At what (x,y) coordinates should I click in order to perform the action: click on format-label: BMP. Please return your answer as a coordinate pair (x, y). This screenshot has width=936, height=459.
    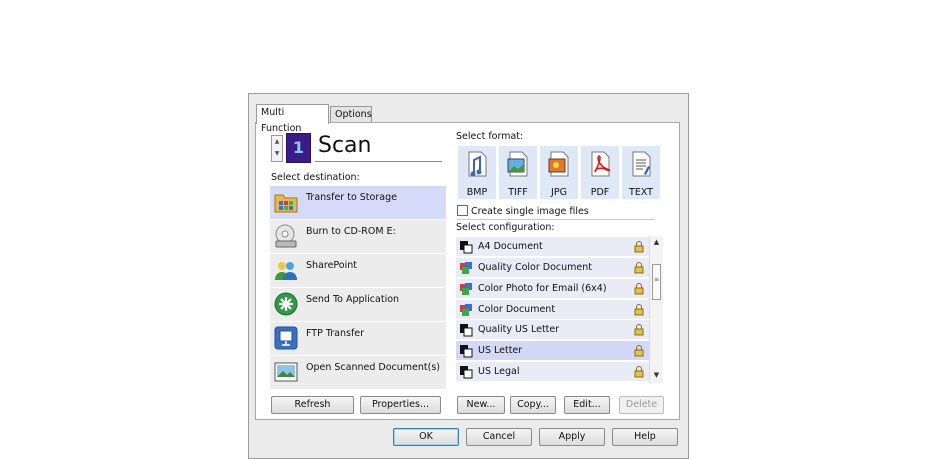
    Looking at the image, I should click on (477, 192).